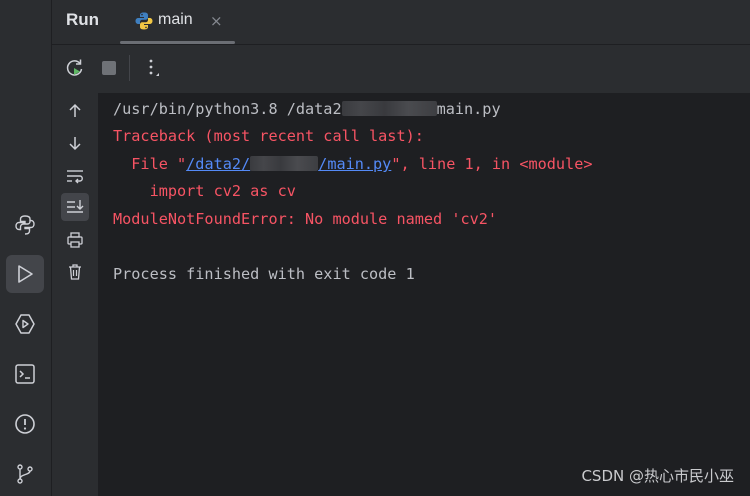 This screenshot has width=750, height=496. I want to click on run-toolbar, so click(401, 69).